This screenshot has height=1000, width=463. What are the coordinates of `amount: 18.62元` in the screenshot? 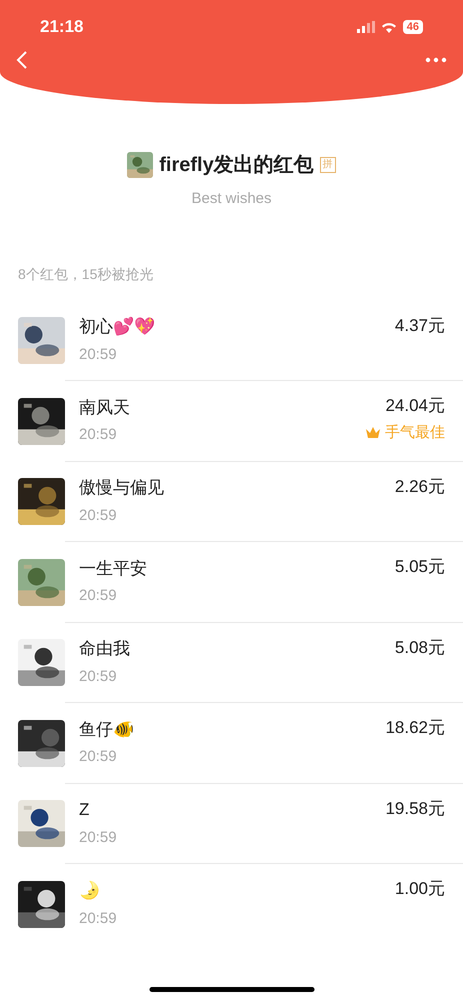 It's located at (415, 728).